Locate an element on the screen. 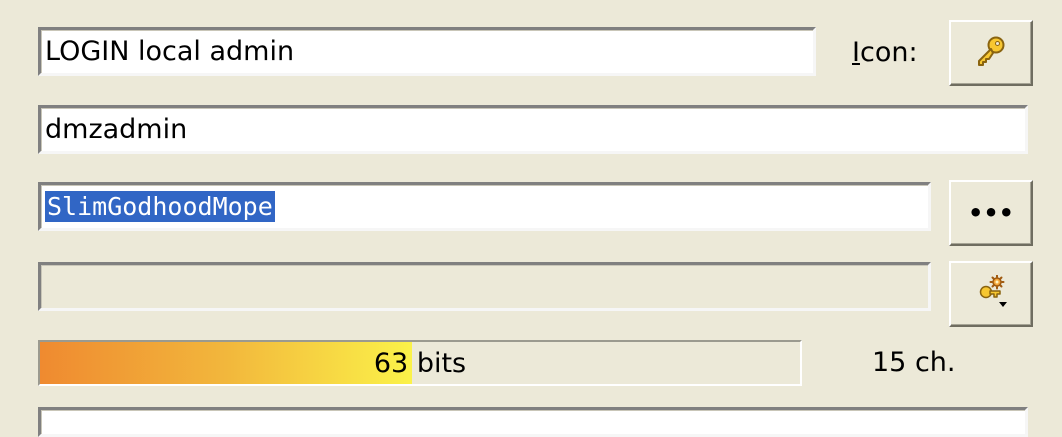 The image size is (1062, 437). password-value-selected: SlimGodhoodMope is located at coordinates (160, 206).